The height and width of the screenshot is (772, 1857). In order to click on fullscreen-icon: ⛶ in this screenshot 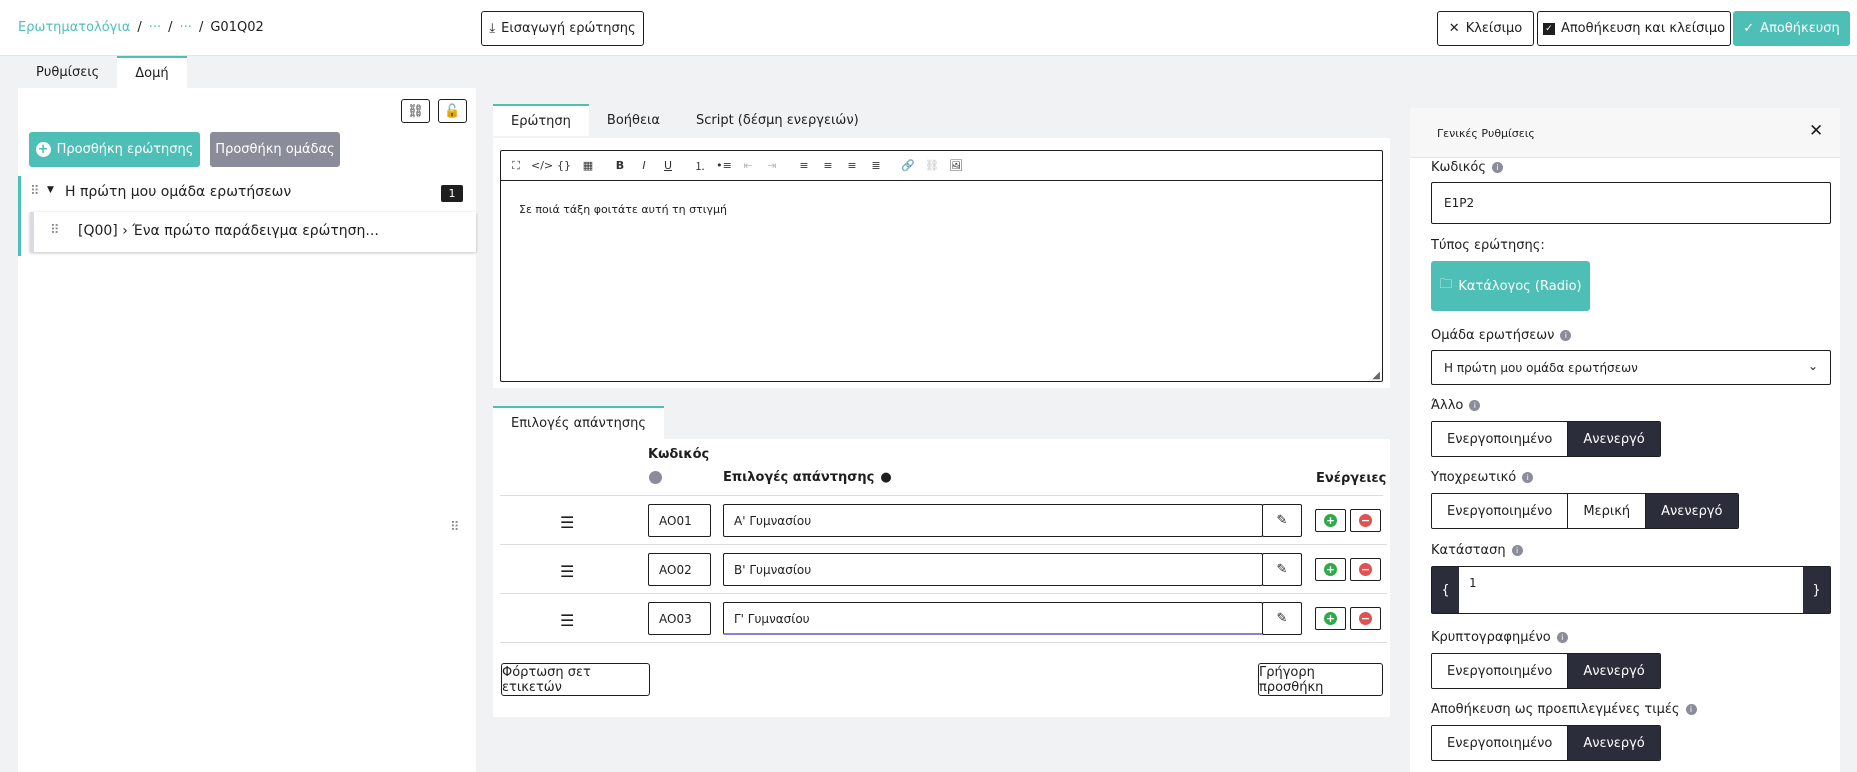, I will do `click(516, 166)`.